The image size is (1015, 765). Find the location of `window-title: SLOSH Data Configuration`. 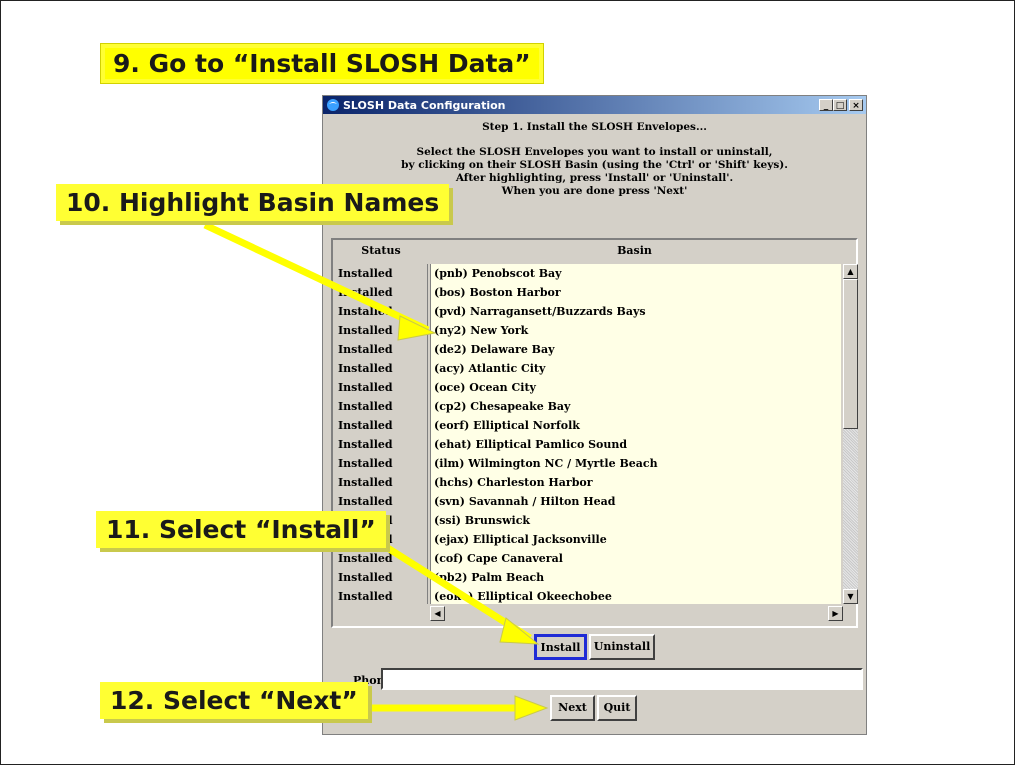

window-title: SLOSH Data Configuration is located at coordinates (424, 105).